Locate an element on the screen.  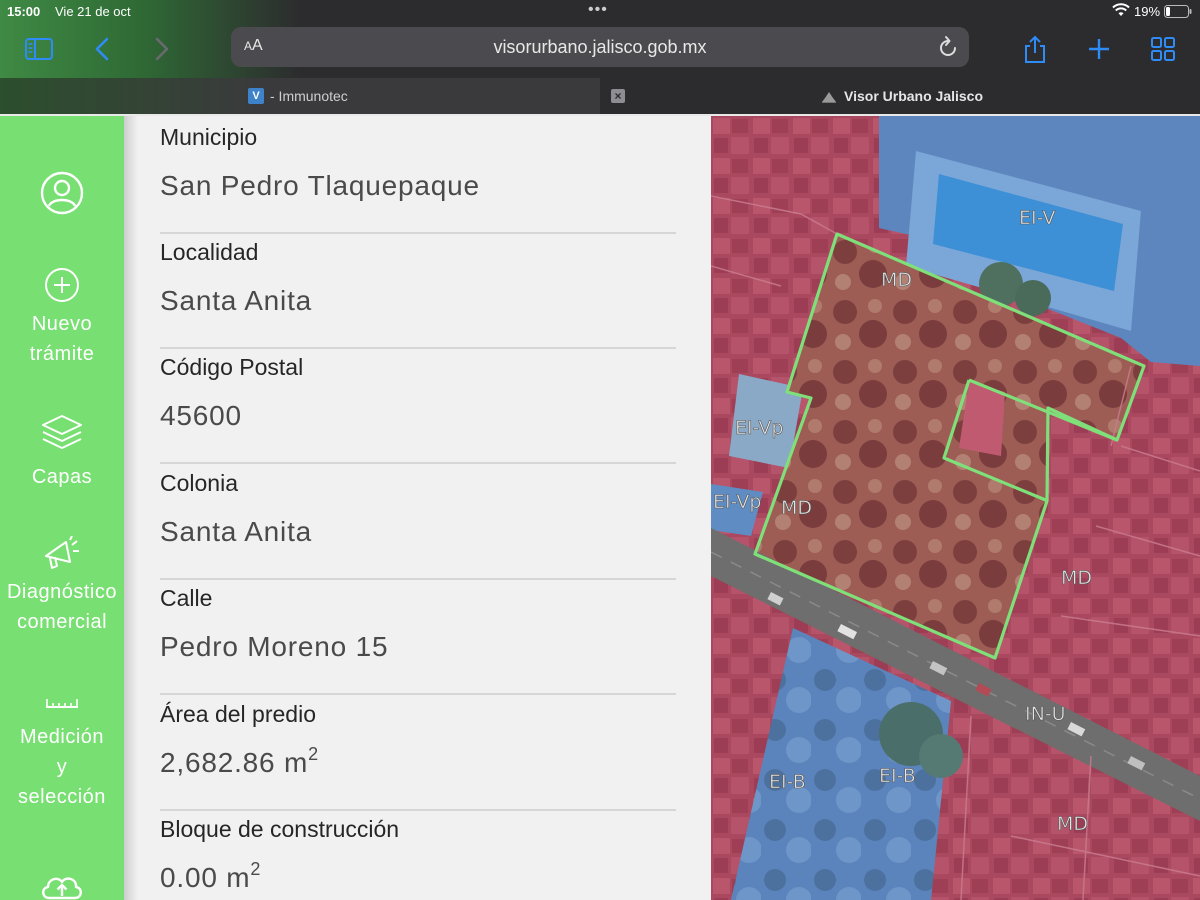
field-calle: Calle Pedro Moreno 15 is located at coordinates (418, 640).